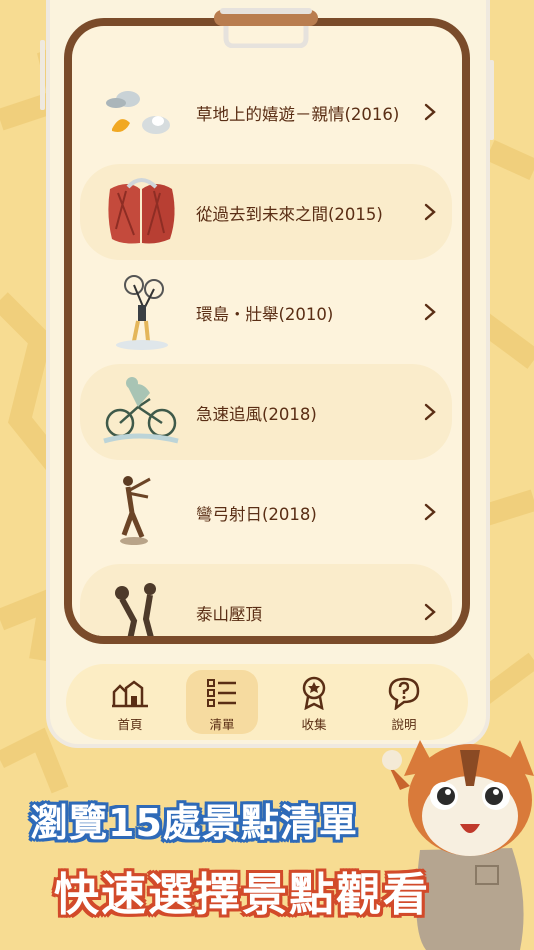 The width and height of the screenshot is (534, 950). I want to click on list-item: 環島・壯舉(2010), so click(266, 312).